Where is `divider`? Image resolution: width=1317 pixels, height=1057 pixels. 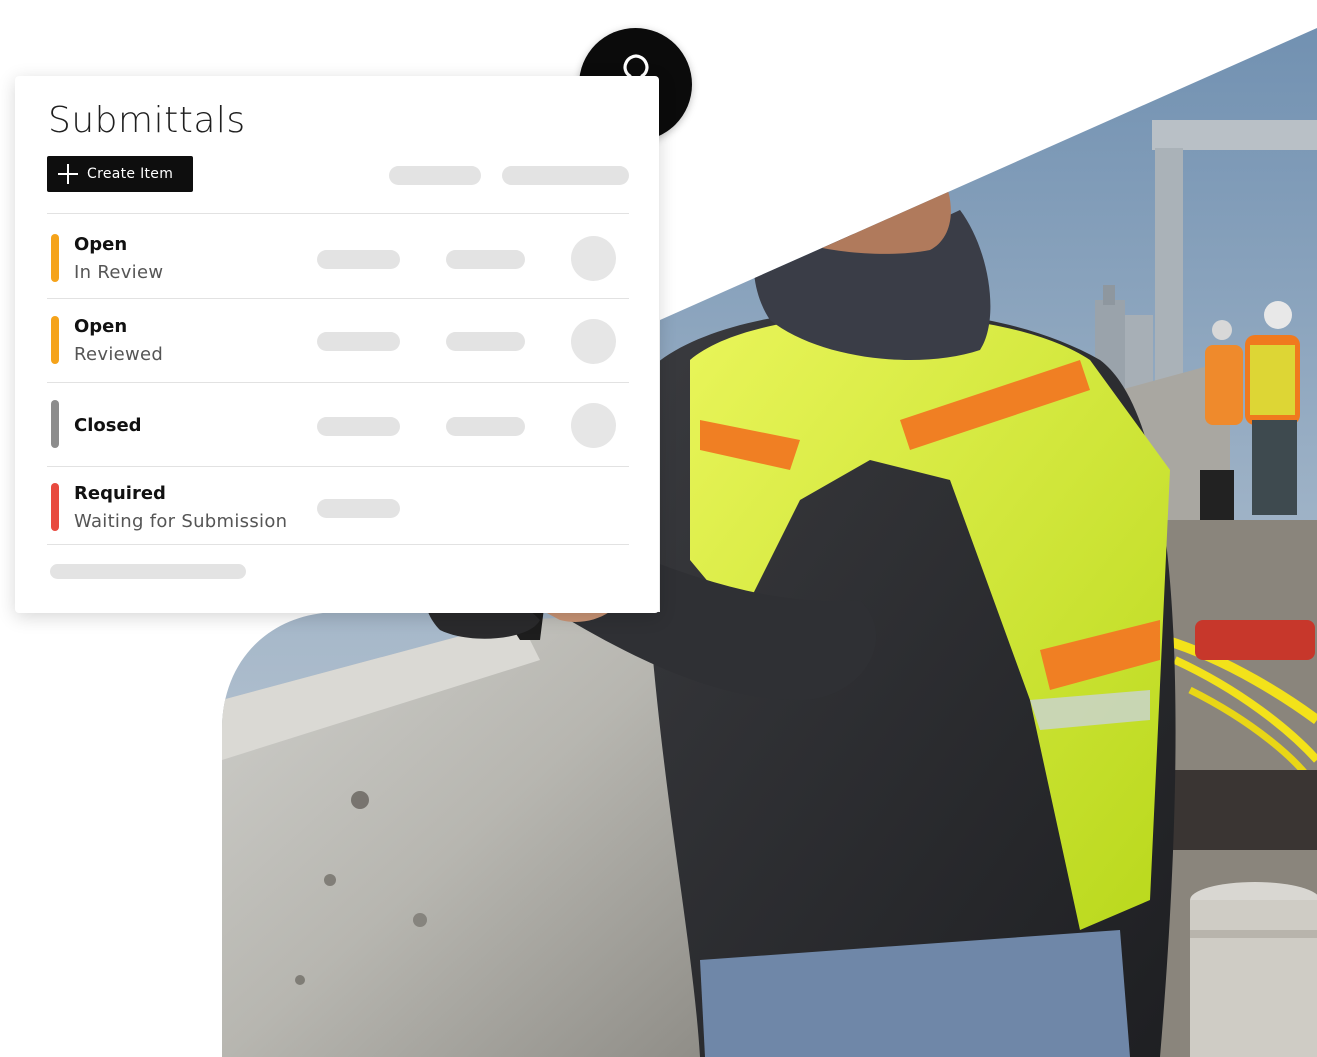 divider is located at coordinates (338, 544).